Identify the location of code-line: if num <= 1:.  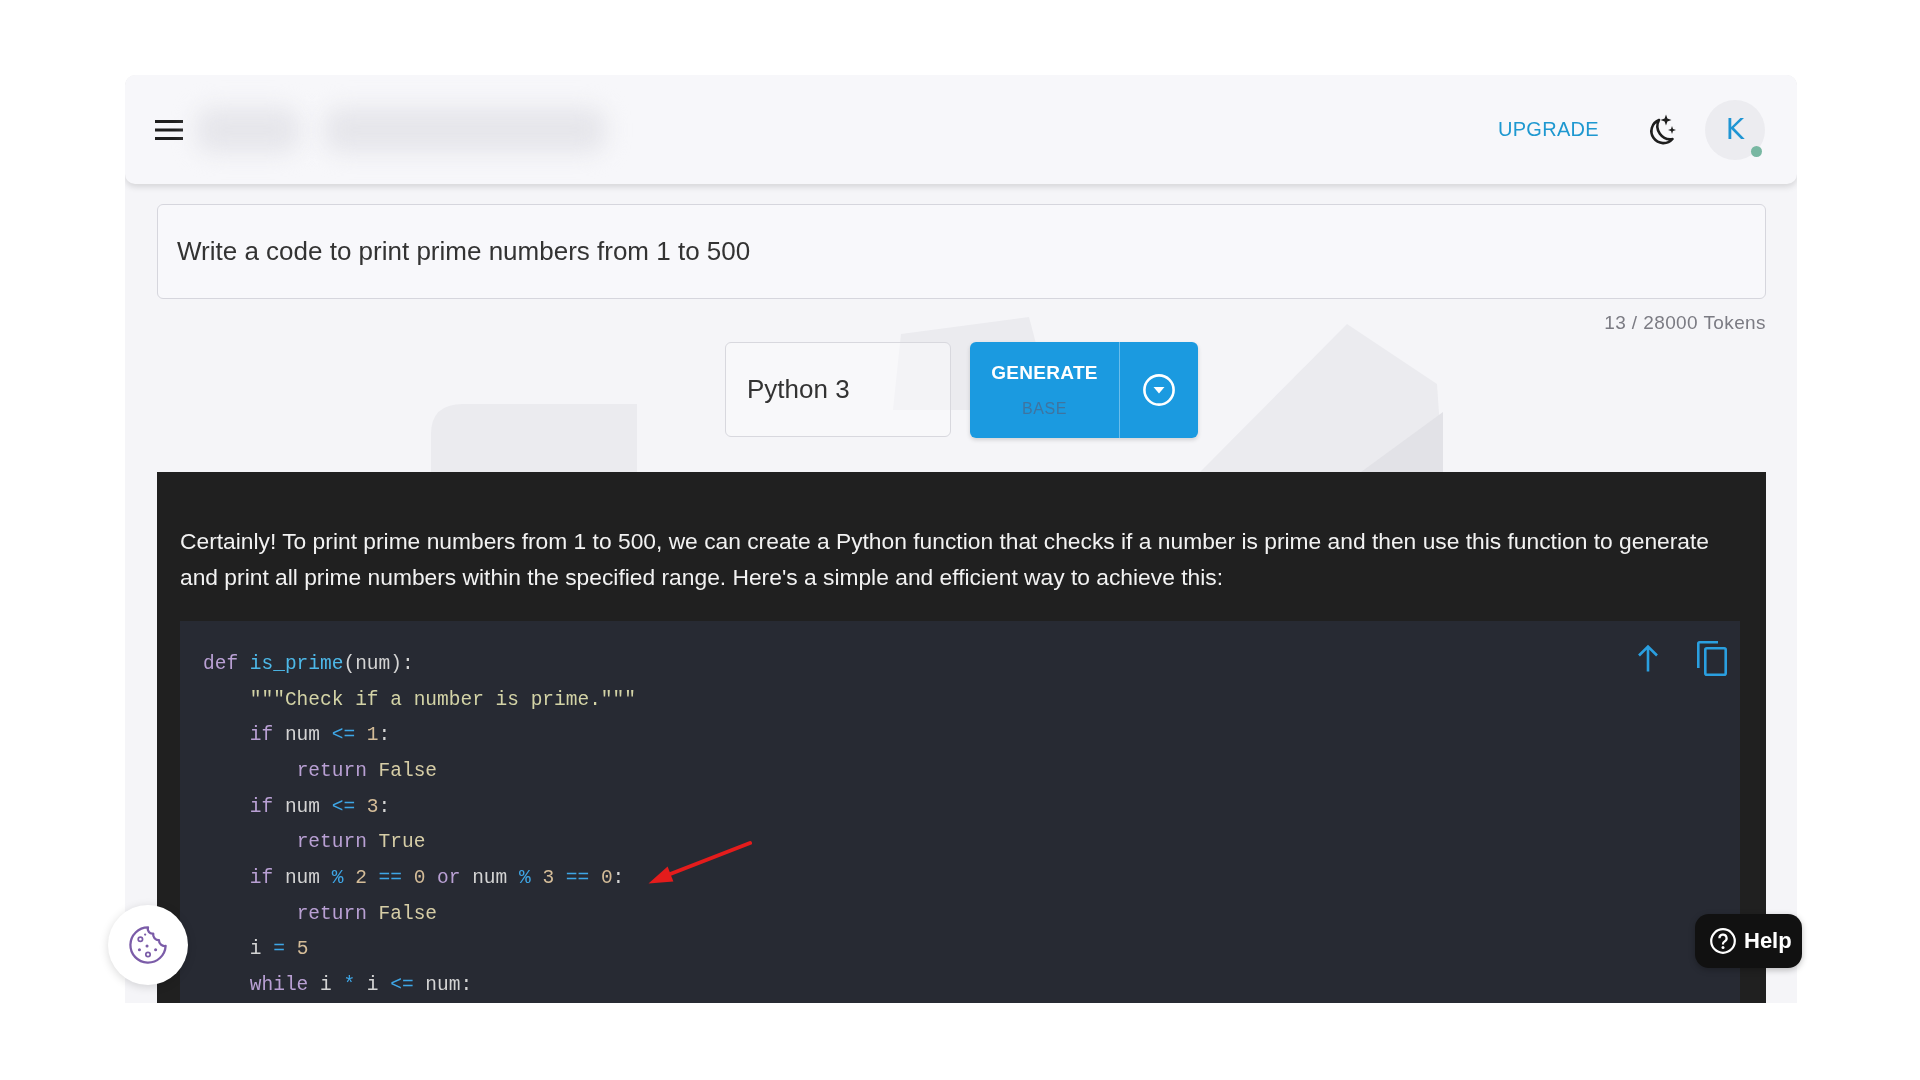
(320, 735).